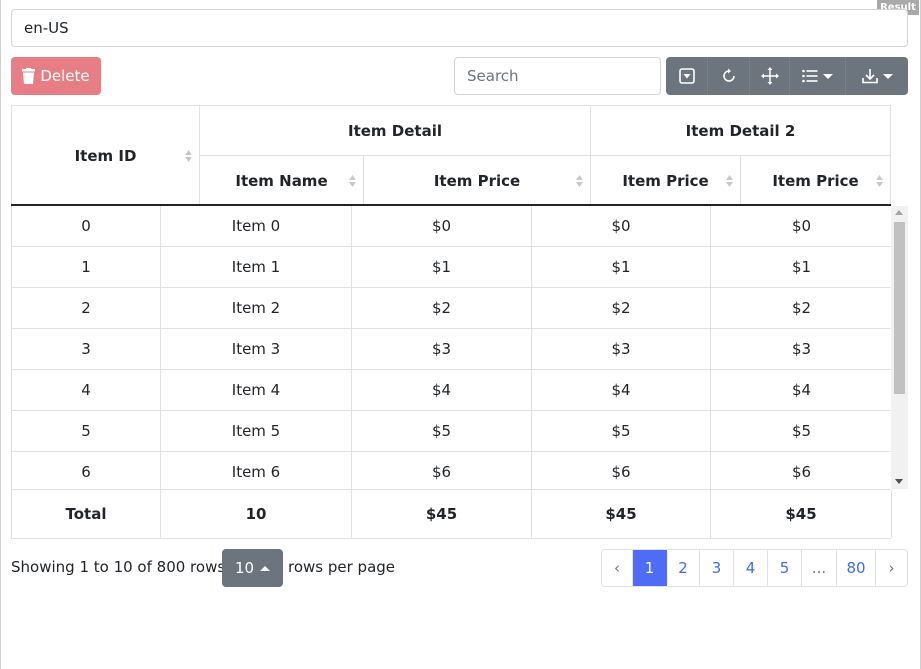 This screenshot has width=921, height=669. Describe the element at coordinates (256, 267) in the screenshot. I see `cell-item-name: Item 1` at that location.